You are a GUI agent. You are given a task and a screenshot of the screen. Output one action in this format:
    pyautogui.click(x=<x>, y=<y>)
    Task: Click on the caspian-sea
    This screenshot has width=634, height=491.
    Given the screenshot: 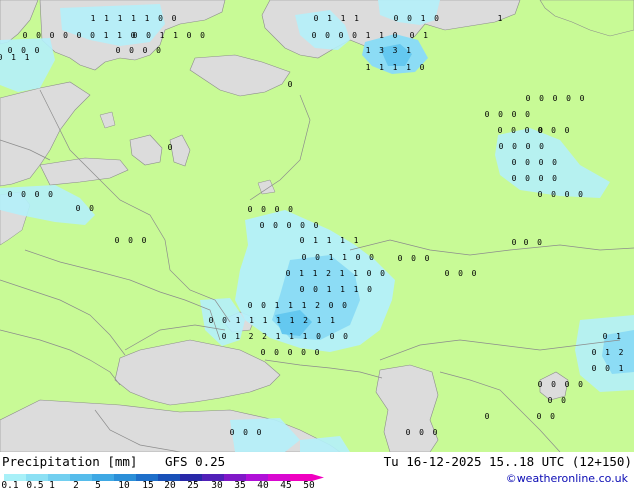 What is the action you would take?
    pyautogui.click(x=407, y=408)
    